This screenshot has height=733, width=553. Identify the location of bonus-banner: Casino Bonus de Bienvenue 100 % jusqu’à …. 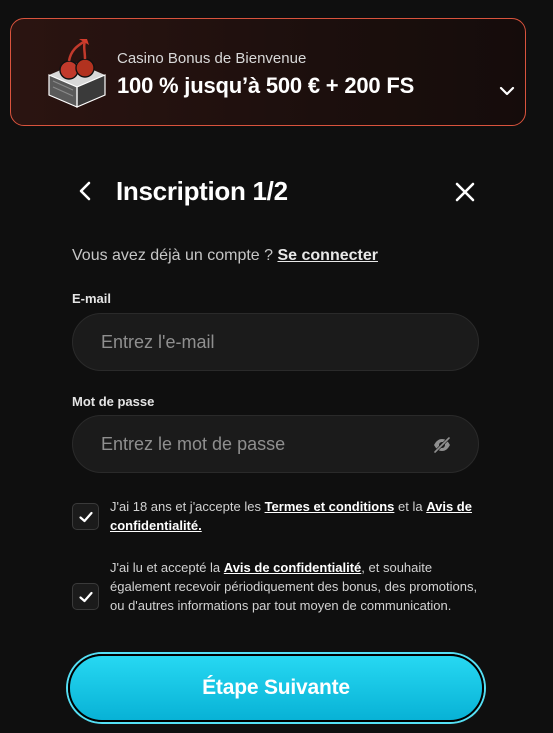
(268, 72).